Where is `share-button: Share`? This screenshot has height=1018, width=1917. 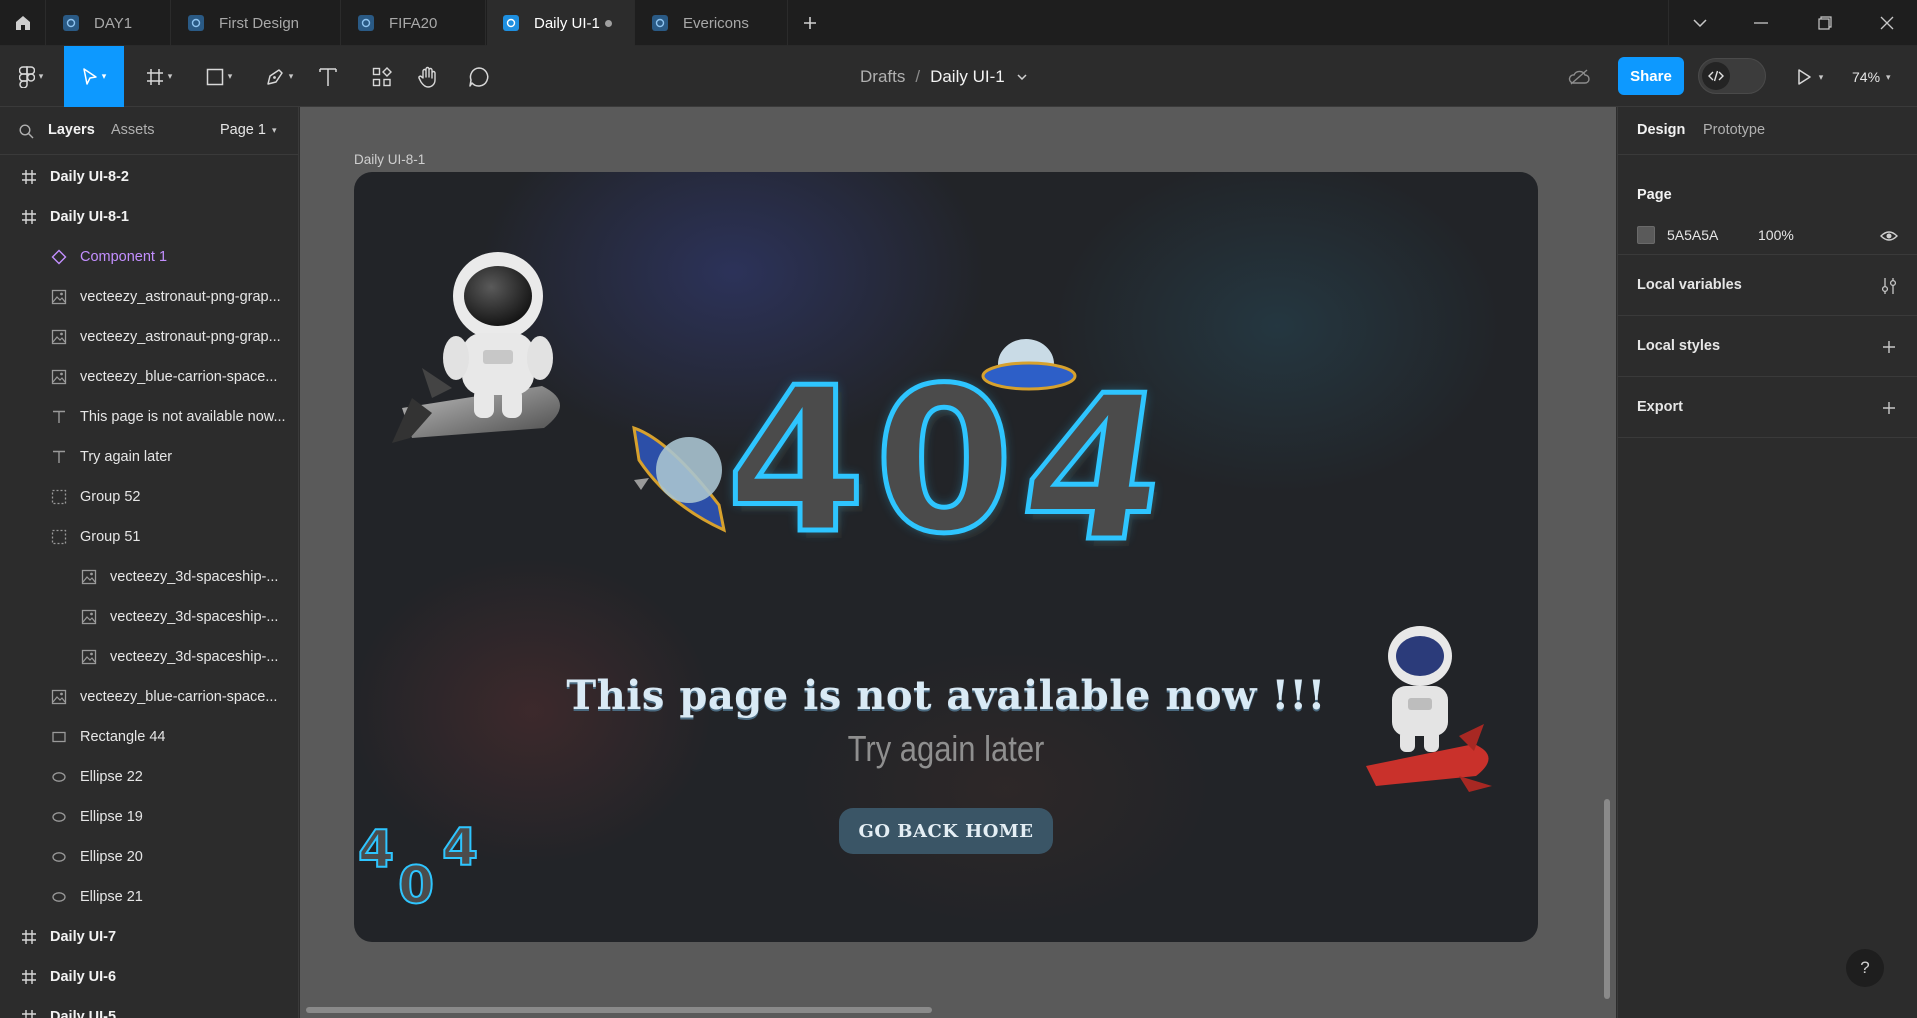 share-button: Share is located at coordinates (1651, 76).